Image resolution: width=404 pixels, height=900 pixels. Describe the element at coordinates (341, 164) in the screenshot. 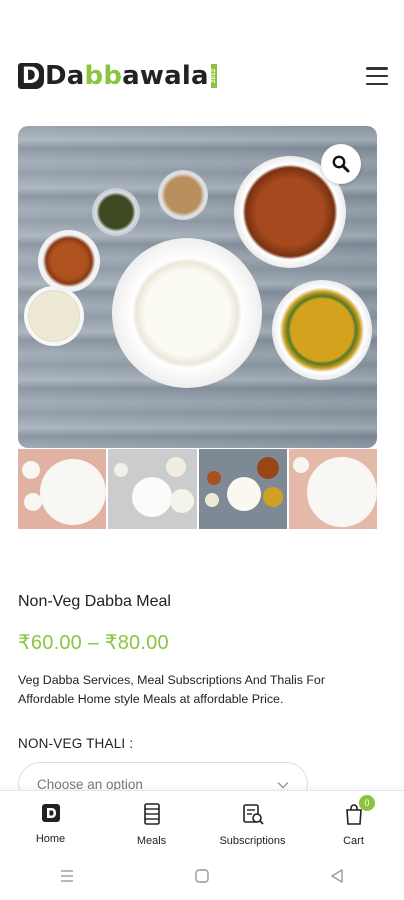

I see `zoom-magnifier-icon` at that location.